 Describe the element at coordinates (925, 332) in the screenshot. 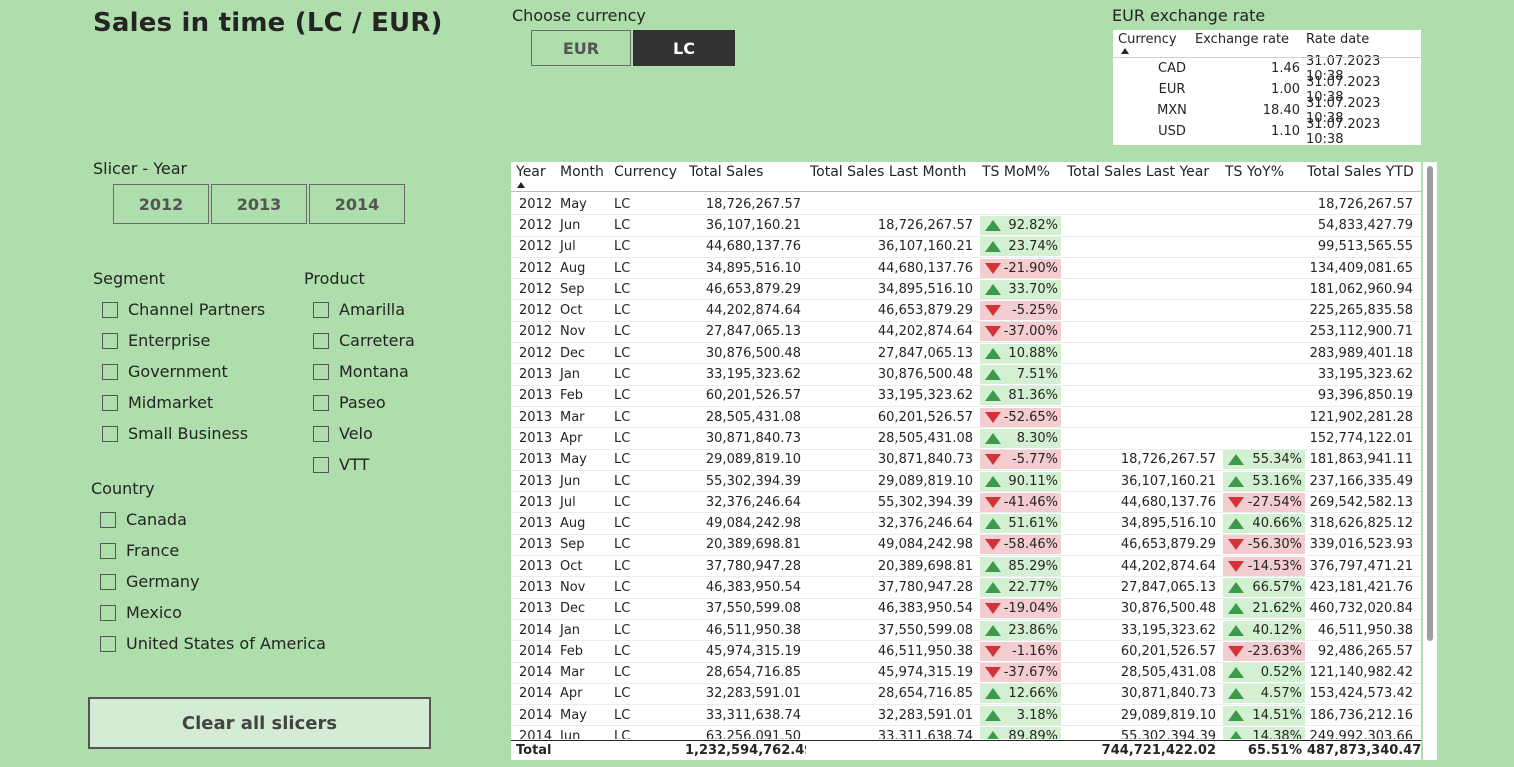

I see `last-month-cell: 44,202,874.64` at that location.